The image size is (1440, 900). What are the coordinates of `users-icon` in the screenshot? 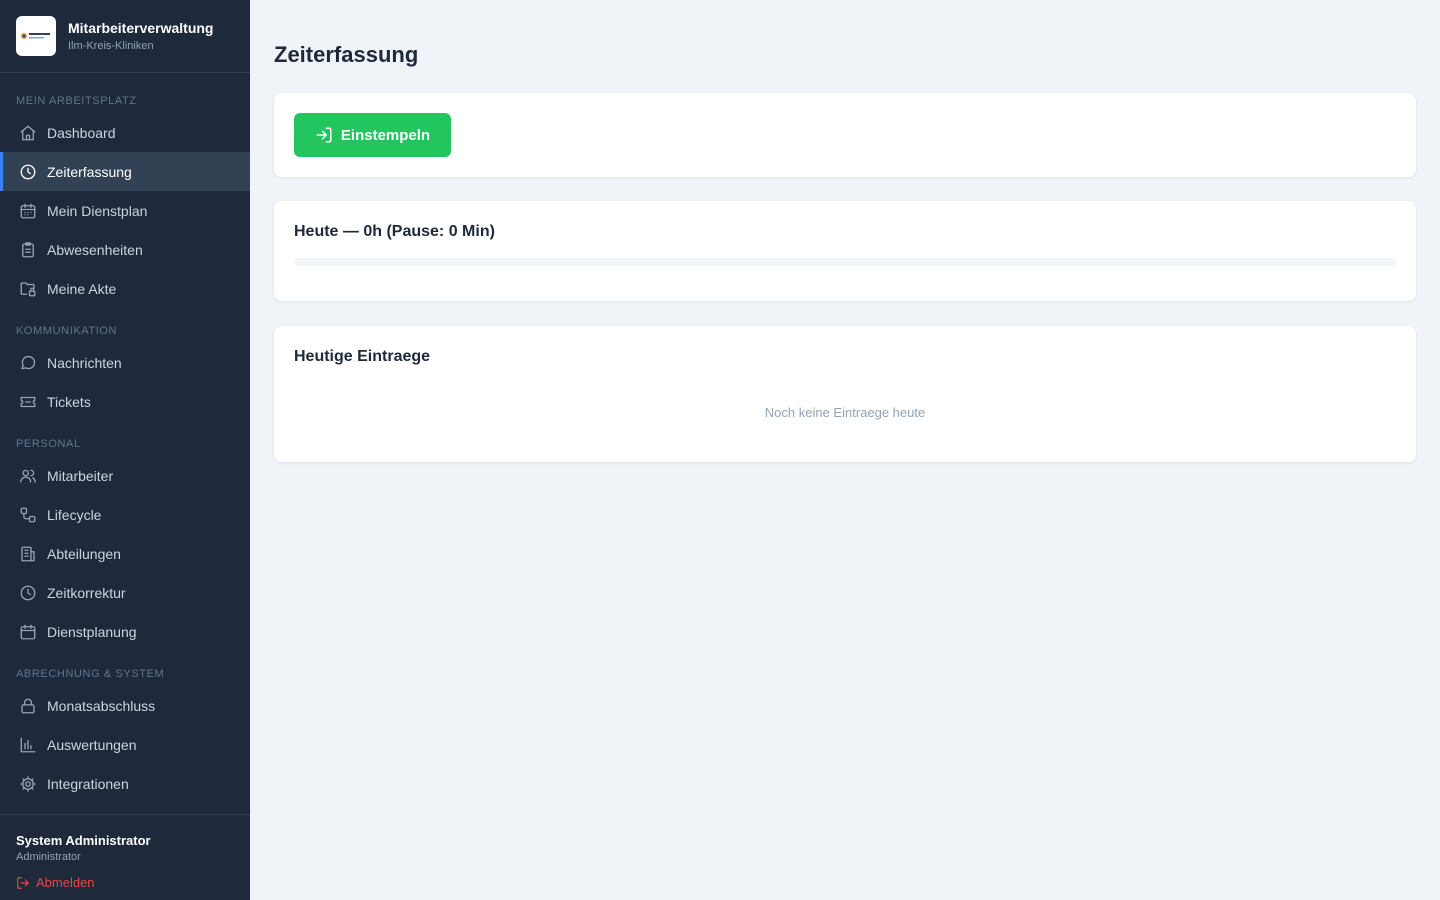 It's located at (28, 476).